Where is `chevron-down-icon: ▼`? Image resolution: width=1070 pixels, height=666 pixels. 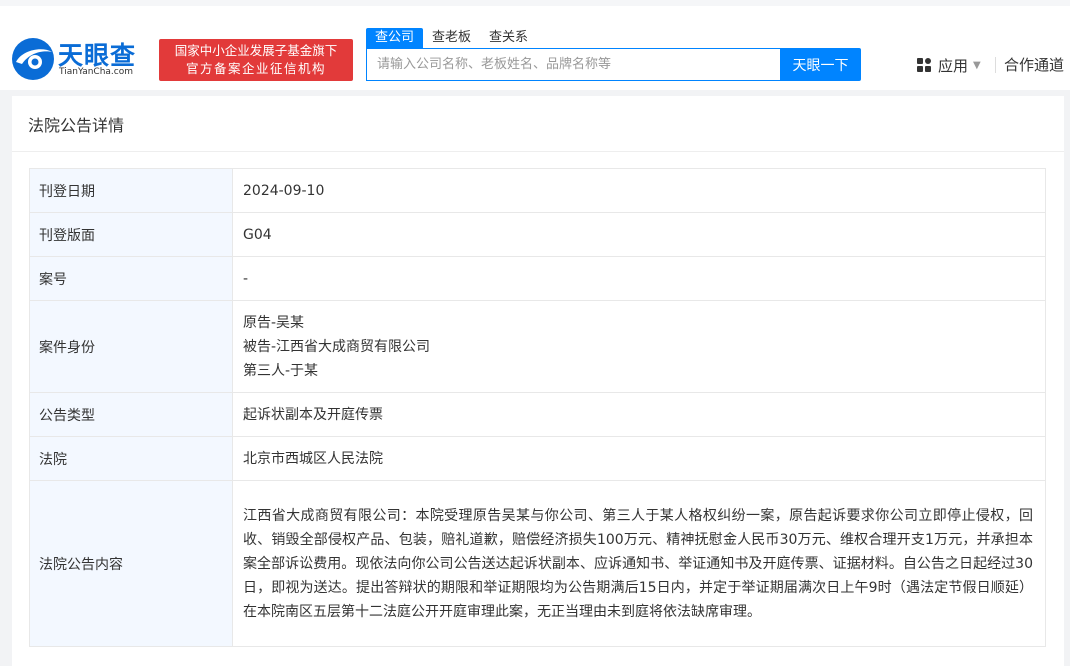 chevron-down-icon: ▼ is located at coordinates (977, 65).